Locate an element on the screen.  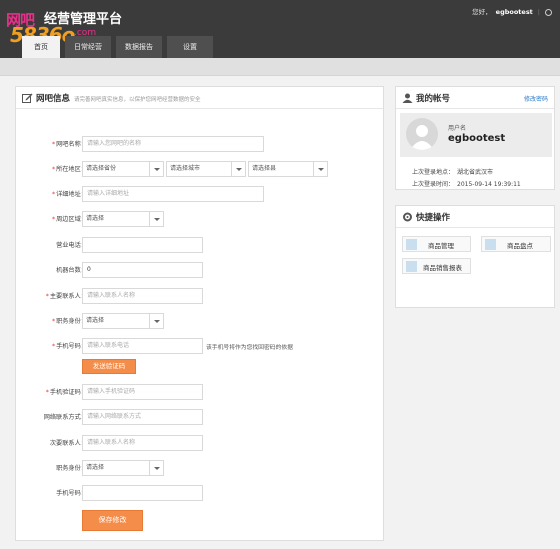
tab-data-report: 数据报告 is located at coordinates (139, 47).